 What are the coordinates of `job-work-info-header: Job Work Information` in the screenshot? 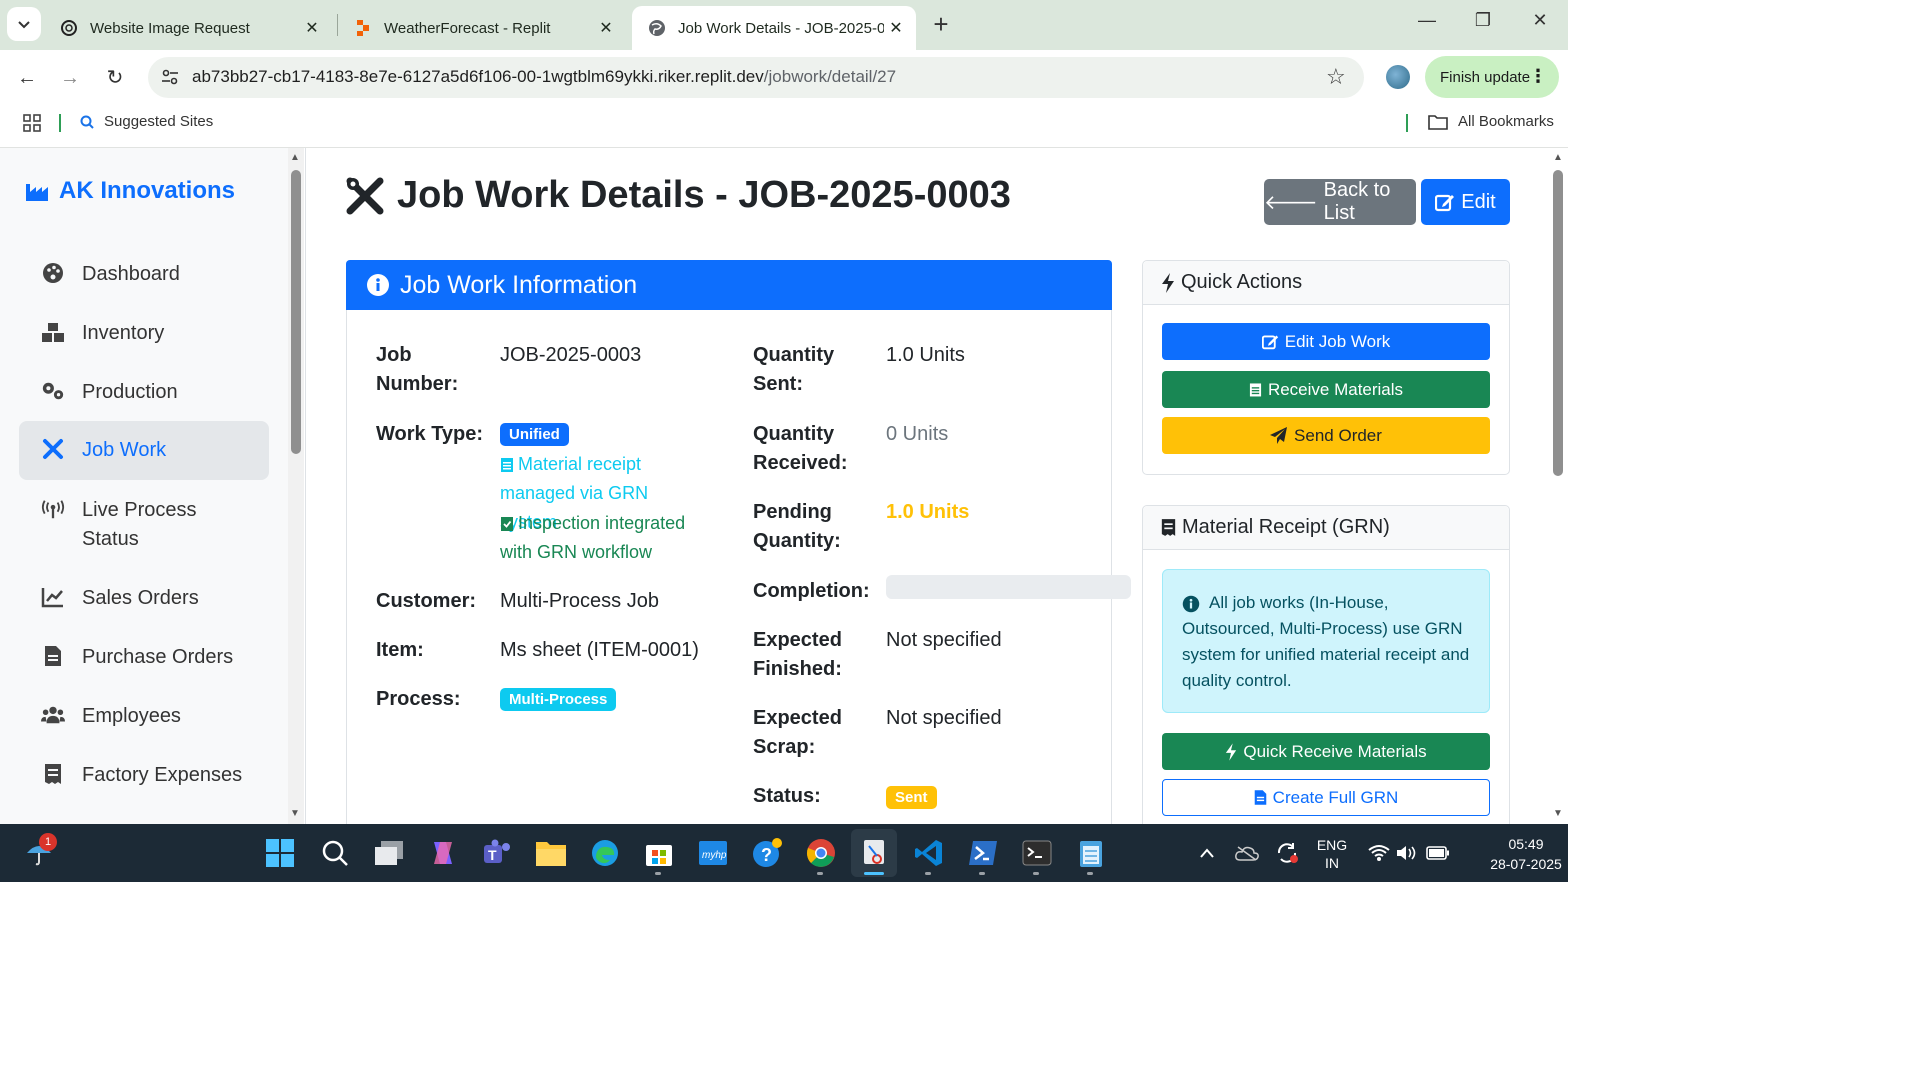 It's located at (729, 285).